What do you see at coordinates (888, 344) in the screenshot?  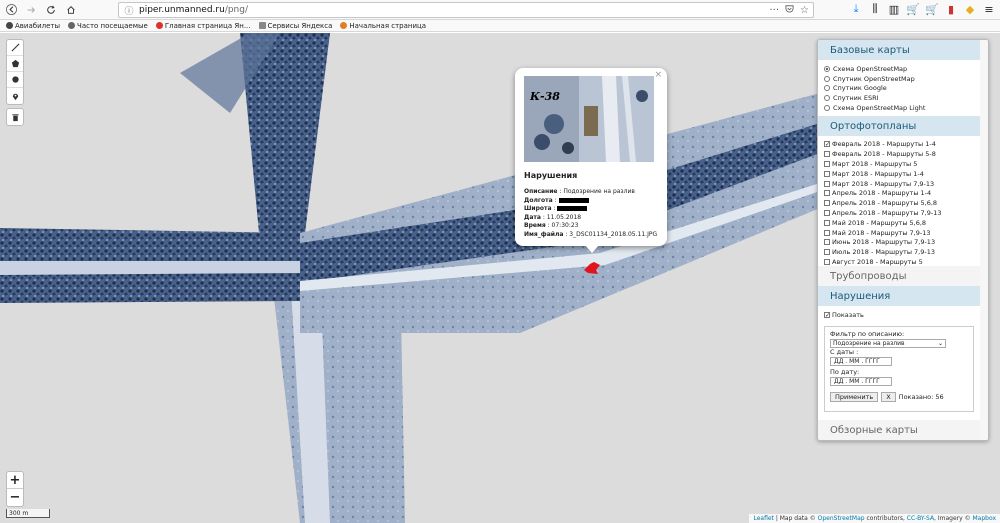 I see `filter-description-select: Подозрение на разлив ⌄` at bounding box center [888, 344].